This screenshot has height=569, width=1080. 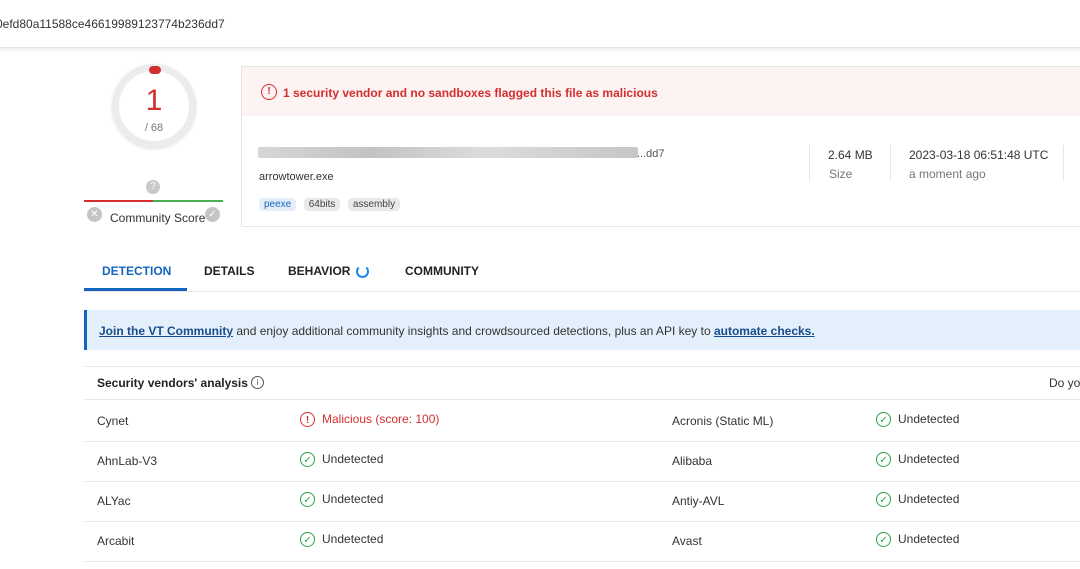 What do you see at coordinates (687, 541) in the screenshot?
I see `vendor-name: Avast` at bounding box center [687, 541].